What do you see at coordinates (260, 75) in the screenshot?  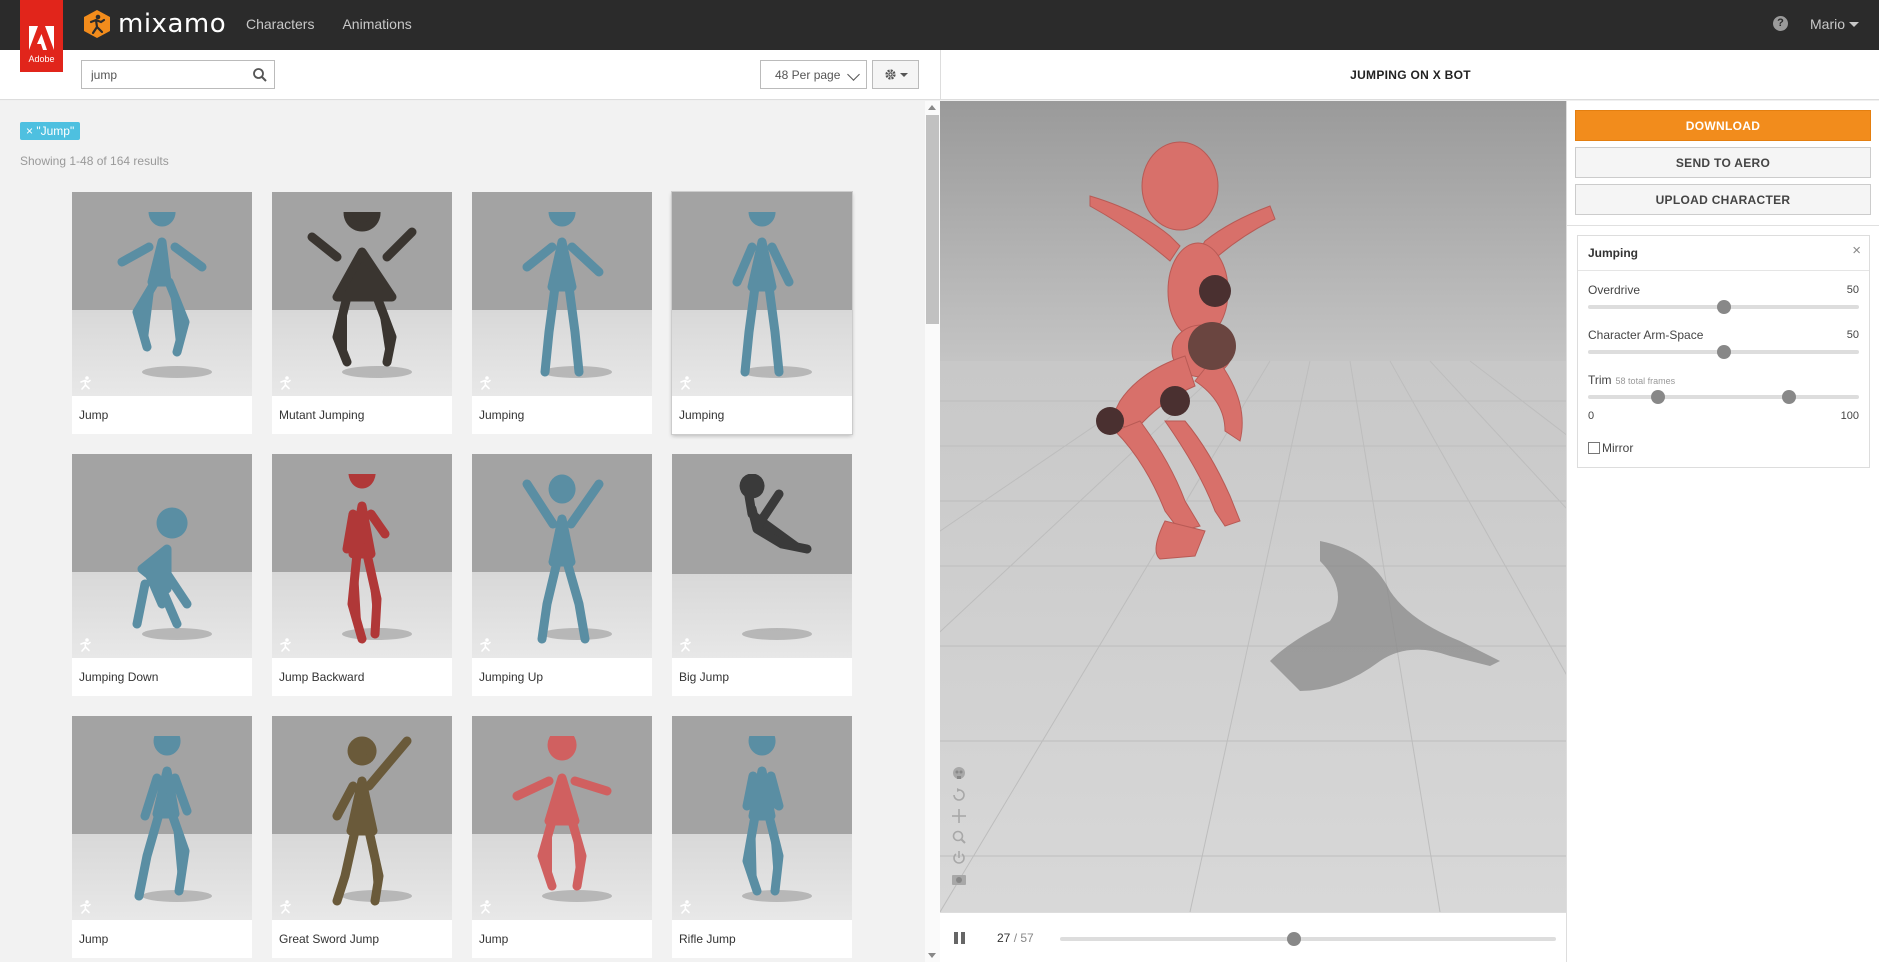 I see `search-icon` at bounding box center [260, 75].